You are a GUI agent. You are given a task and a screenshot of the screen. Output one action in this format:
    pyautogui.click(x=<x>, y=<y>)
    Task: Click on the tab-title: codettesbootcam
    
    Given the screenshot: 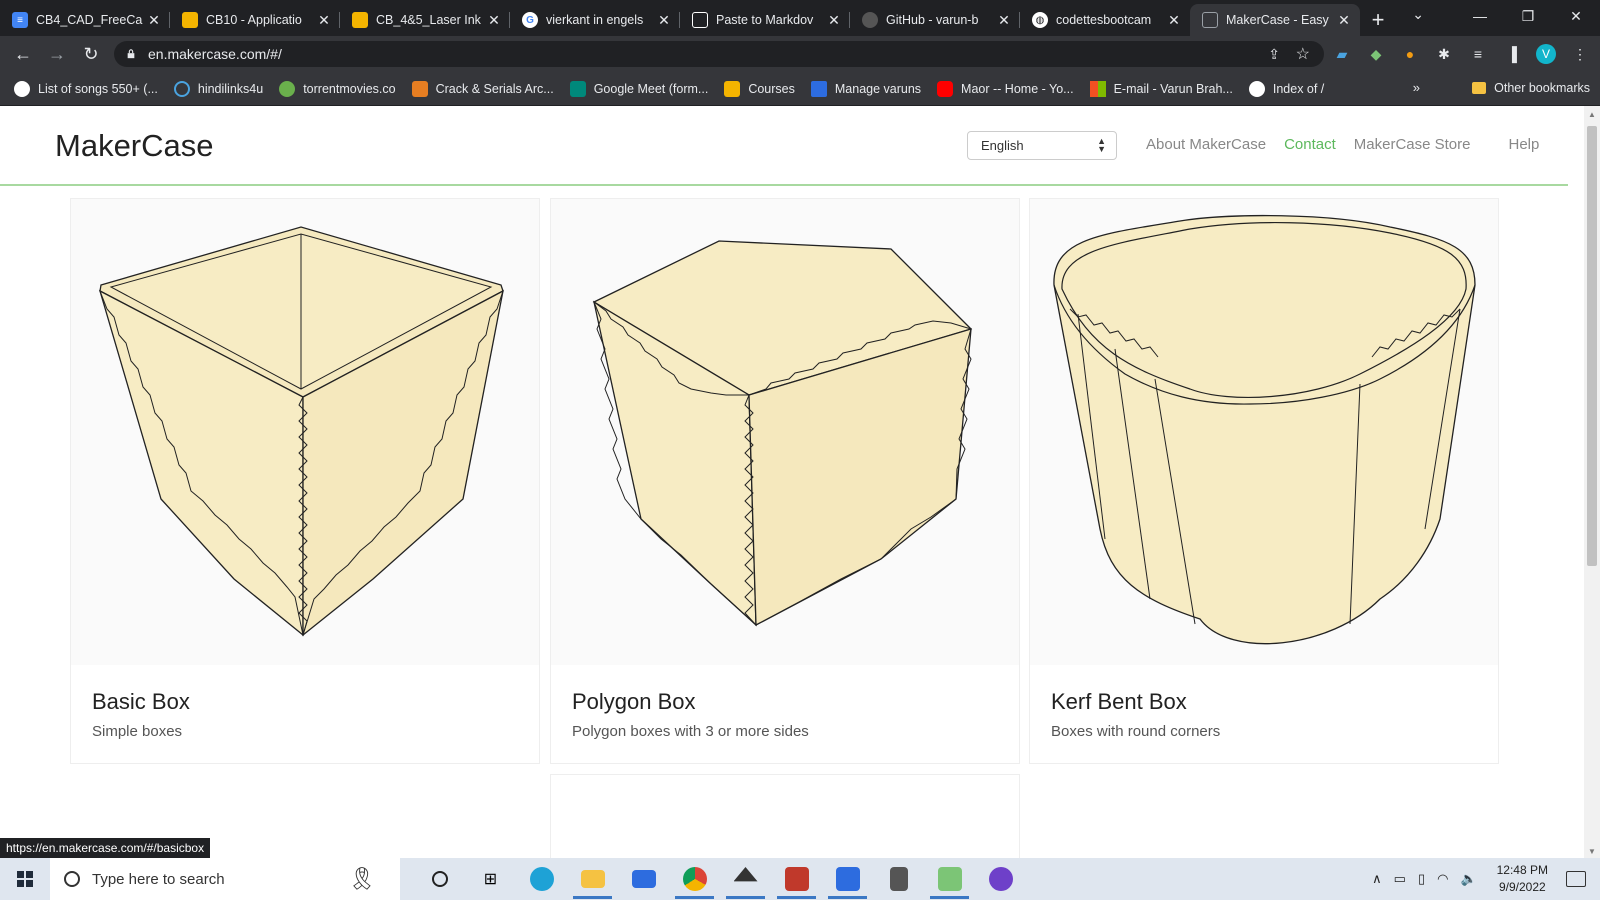 What is the action you would take?
    pyautogui.click(x=1104, y=20)
    